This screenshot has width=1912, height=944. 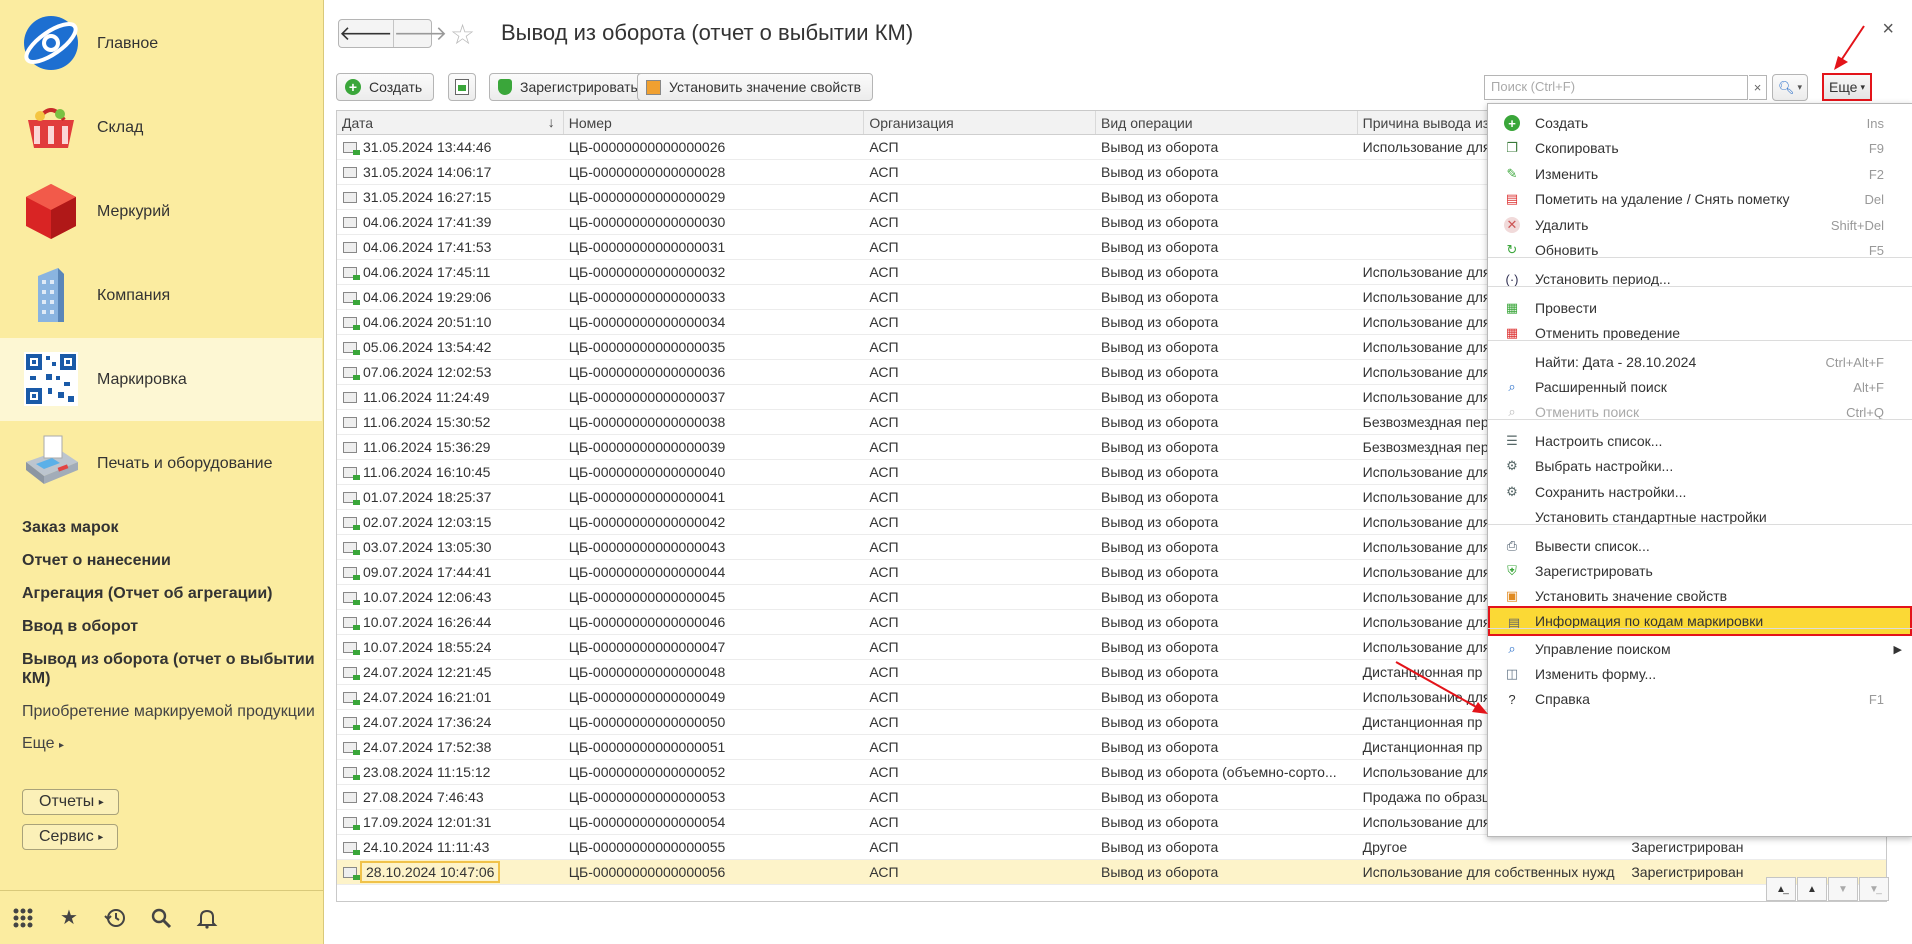 I want to click on more-button: Еще ▾, so click(x=1847, y=87).